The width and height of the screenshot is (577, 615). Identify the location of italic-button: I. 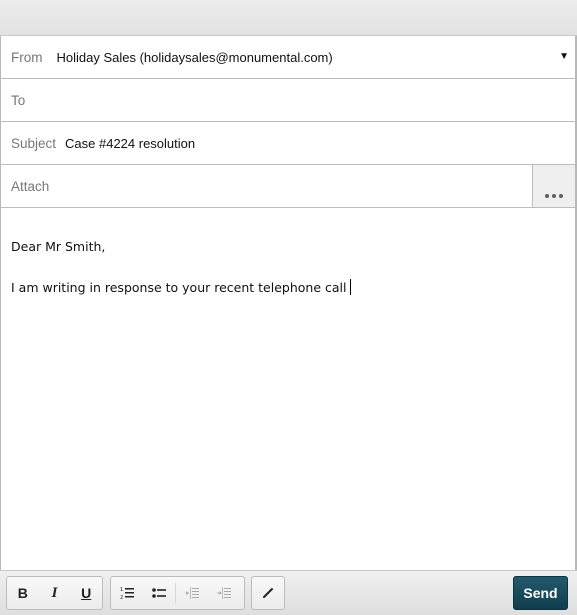
(55, 593).